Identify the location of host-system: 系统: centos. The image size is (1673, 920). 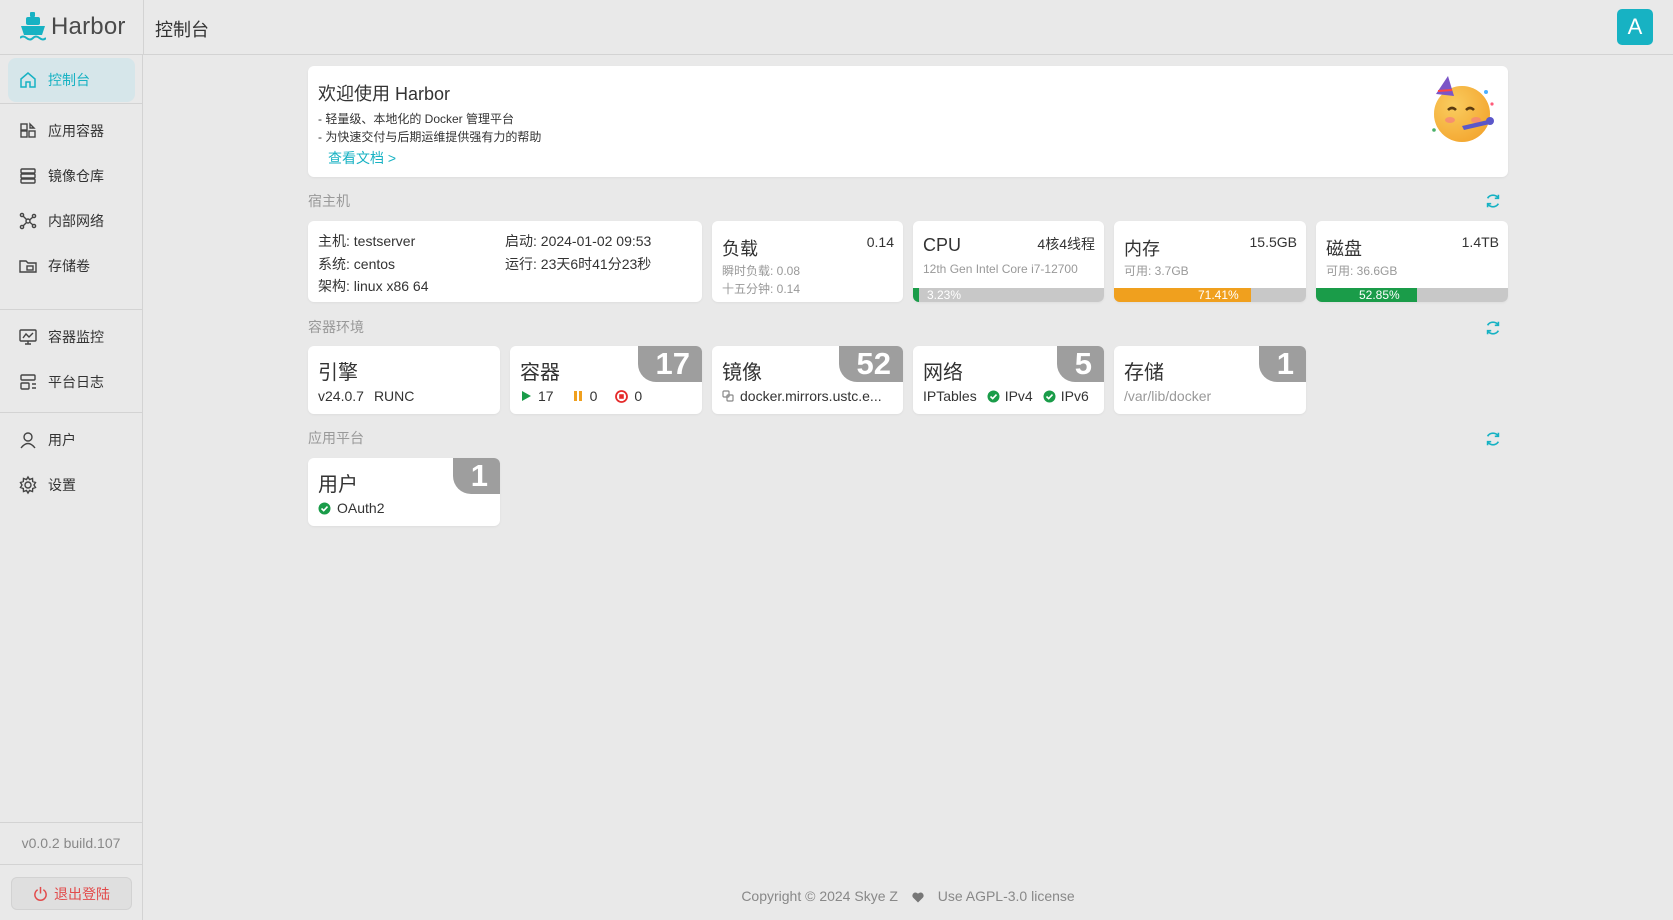
(357, 264).